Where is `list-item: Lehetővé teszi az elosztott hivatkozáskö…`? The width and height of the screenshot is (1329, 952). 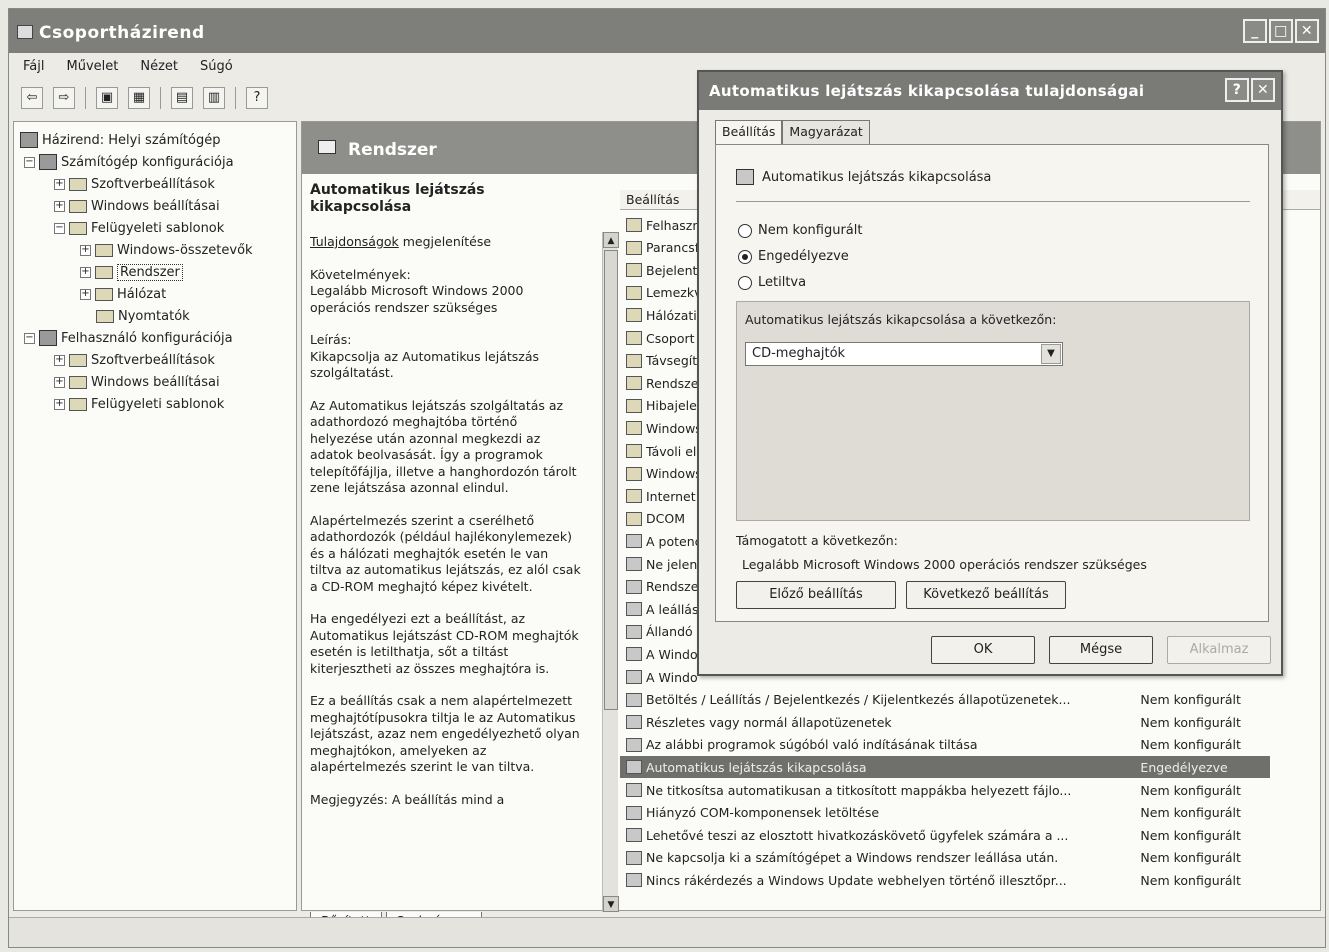
list-item: Lehetővé teszi az elosztott hivatkozáskö… is located at coordinates (945, 835).